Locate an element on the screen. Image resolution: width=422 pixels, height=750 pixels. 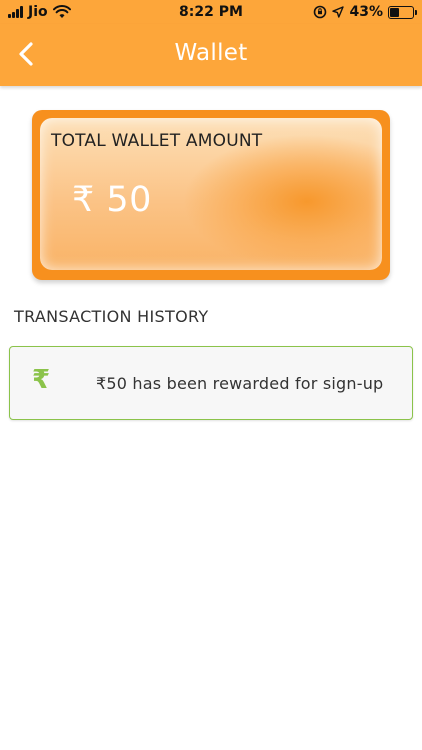
status-left: Jio is located at coordinates (39, 12).